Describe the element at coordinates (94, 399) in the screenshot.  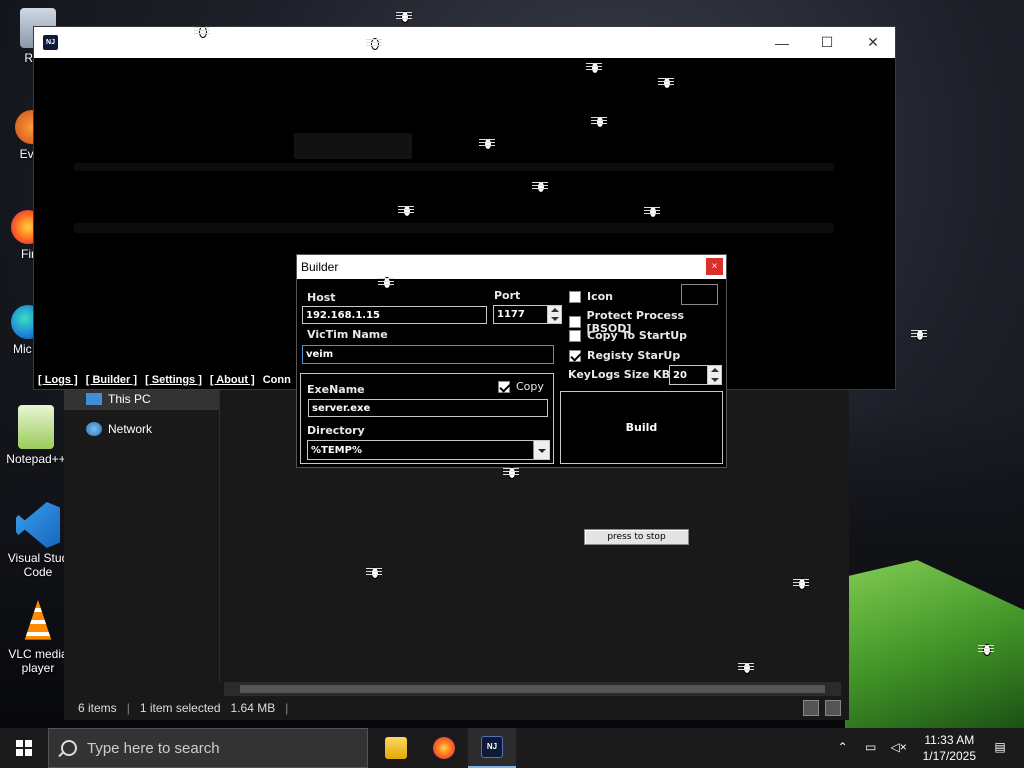
I see `monitor-icon` at that location.